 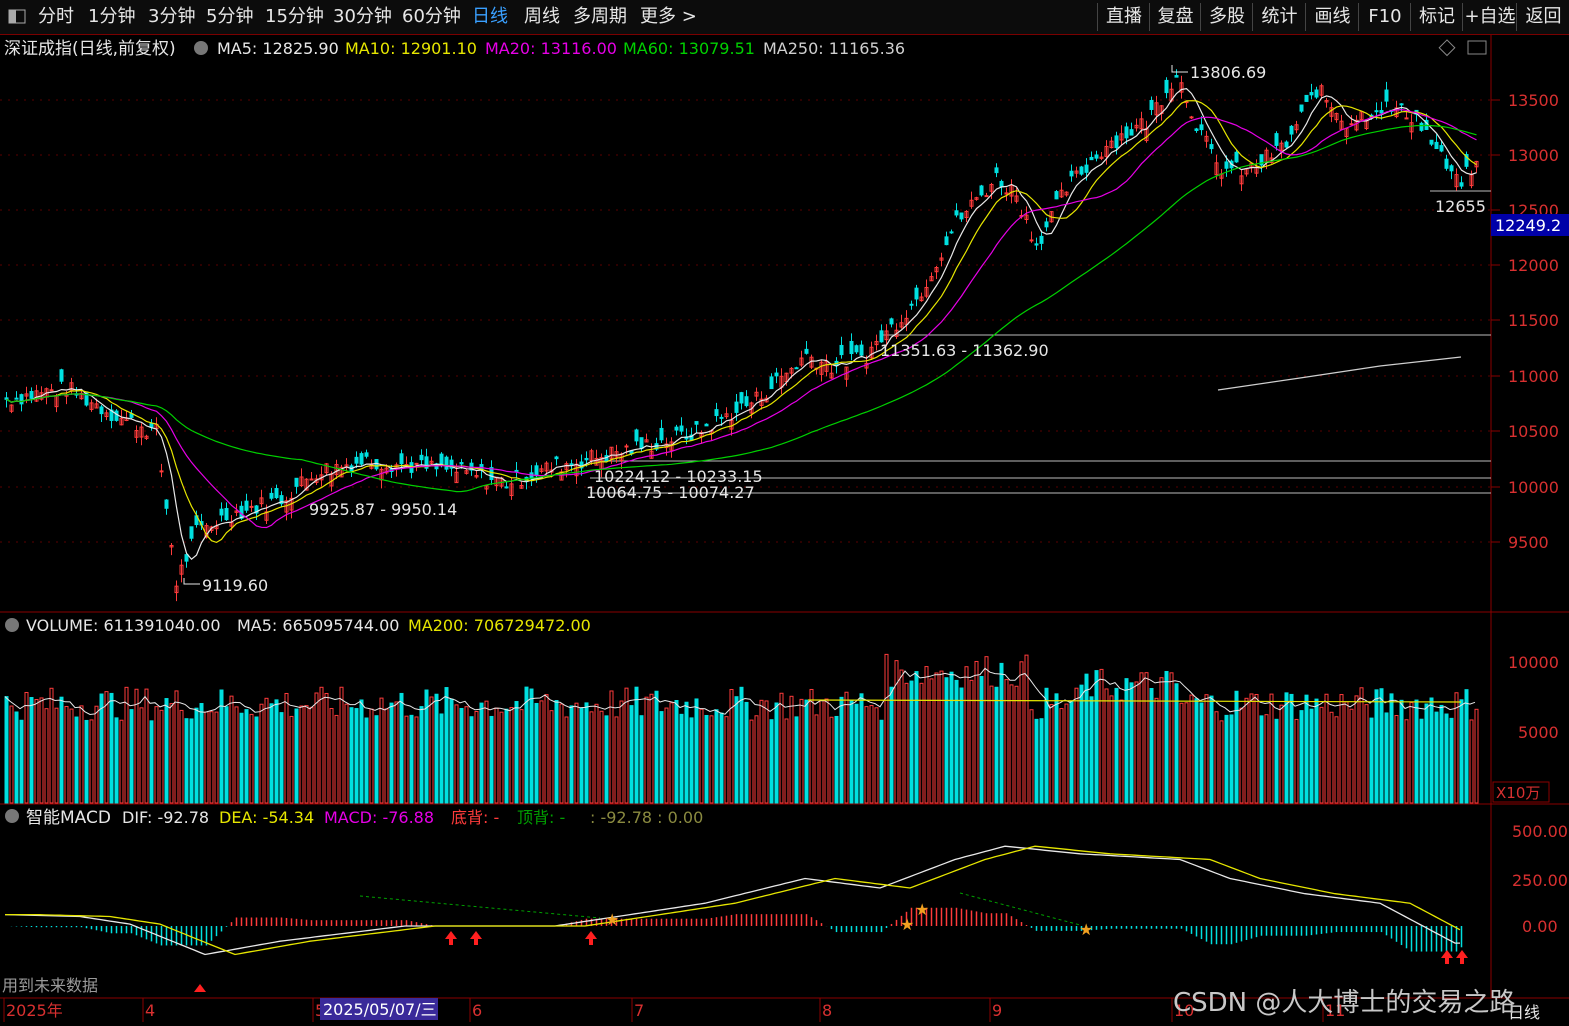 What do you see at coordinates (689, 48) in the screenshot?
I see `ma-legend-item: MA60: 13079.51` at bounding box center [689, 48].